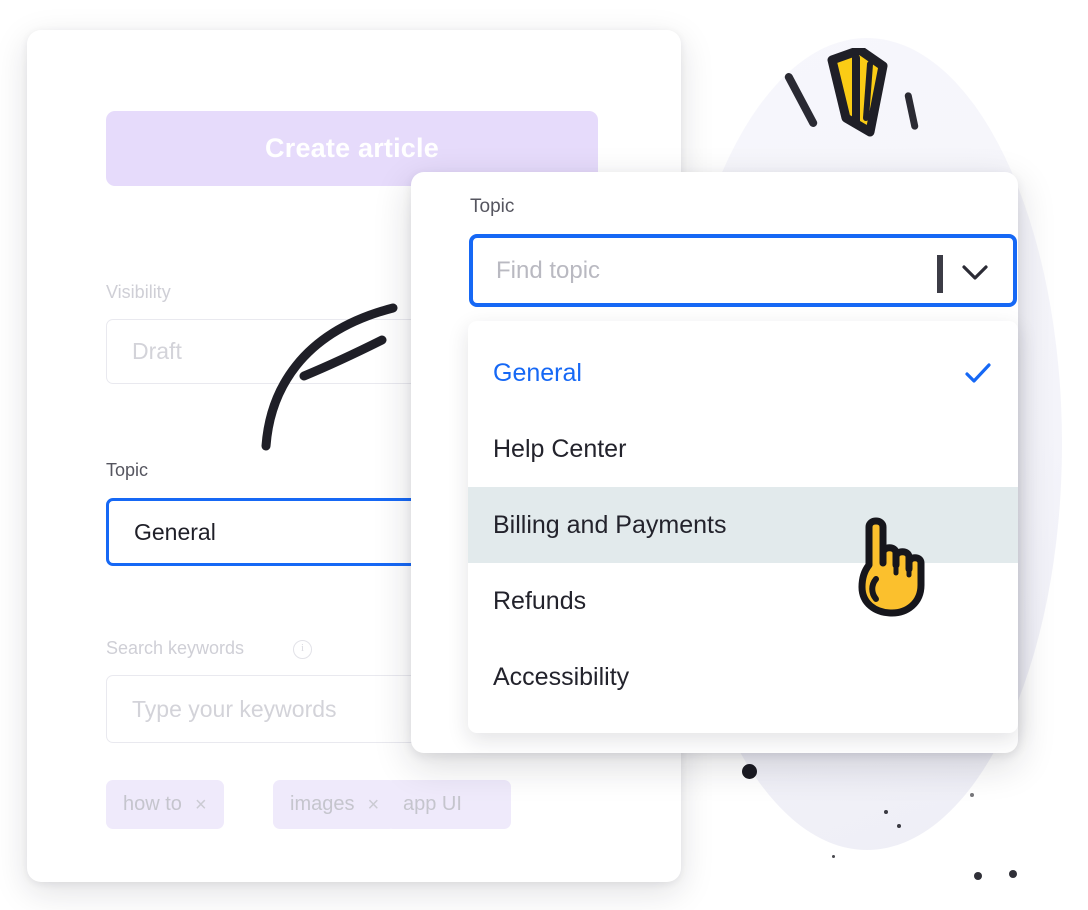 The image size is (1088, 910). Describe the element at coordinates (548, 270) in the screenshot. I see `find-topic-placeholder: Find topic` at that location.